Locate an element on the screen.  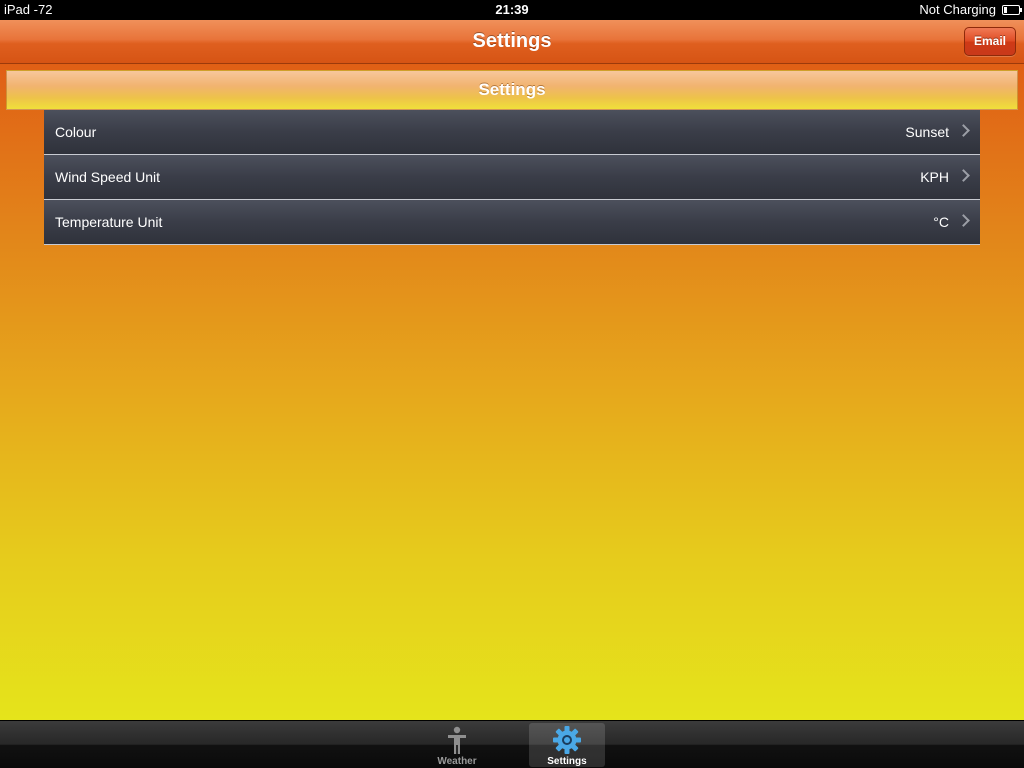
email-button: Email is located at coordinates (990, 41).